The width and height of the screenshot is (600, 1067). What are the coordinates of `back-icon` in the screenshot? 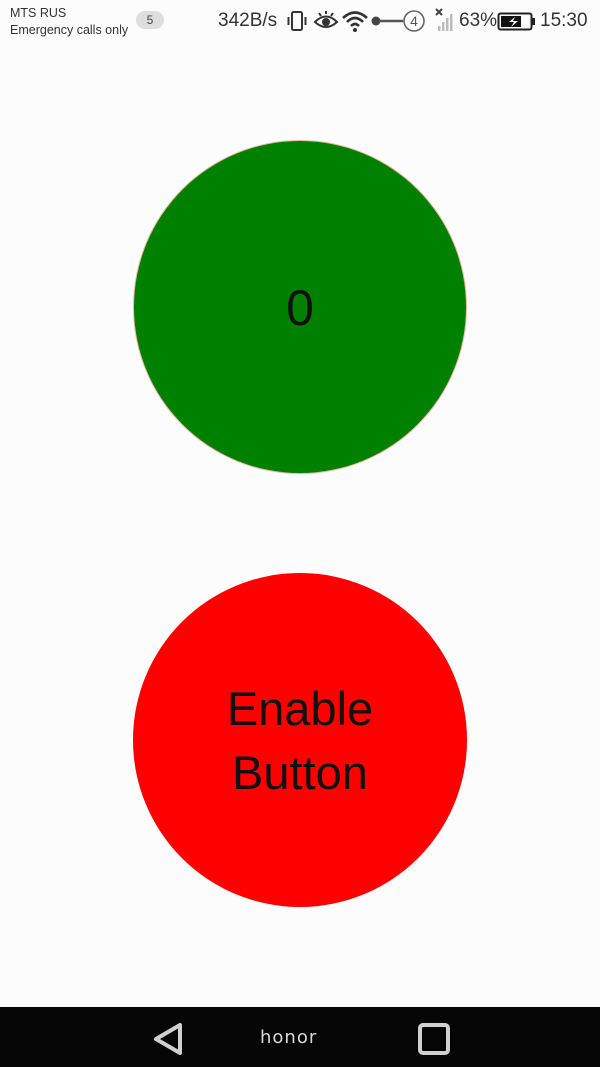 It's located at (170, 1039).